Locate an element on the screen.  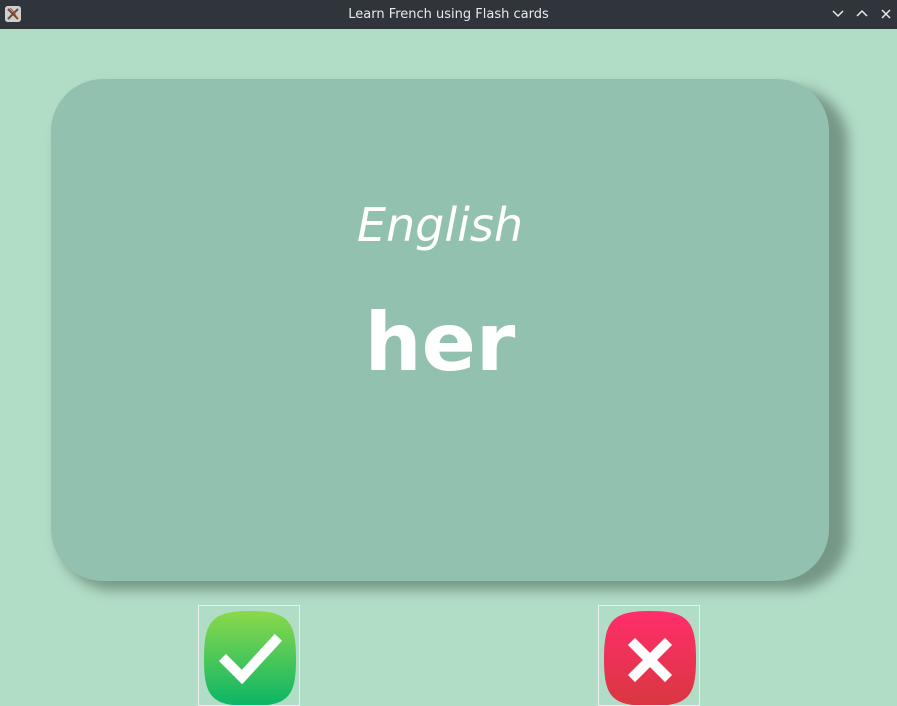
card-language-label: English is located at coordinates (440, 225).